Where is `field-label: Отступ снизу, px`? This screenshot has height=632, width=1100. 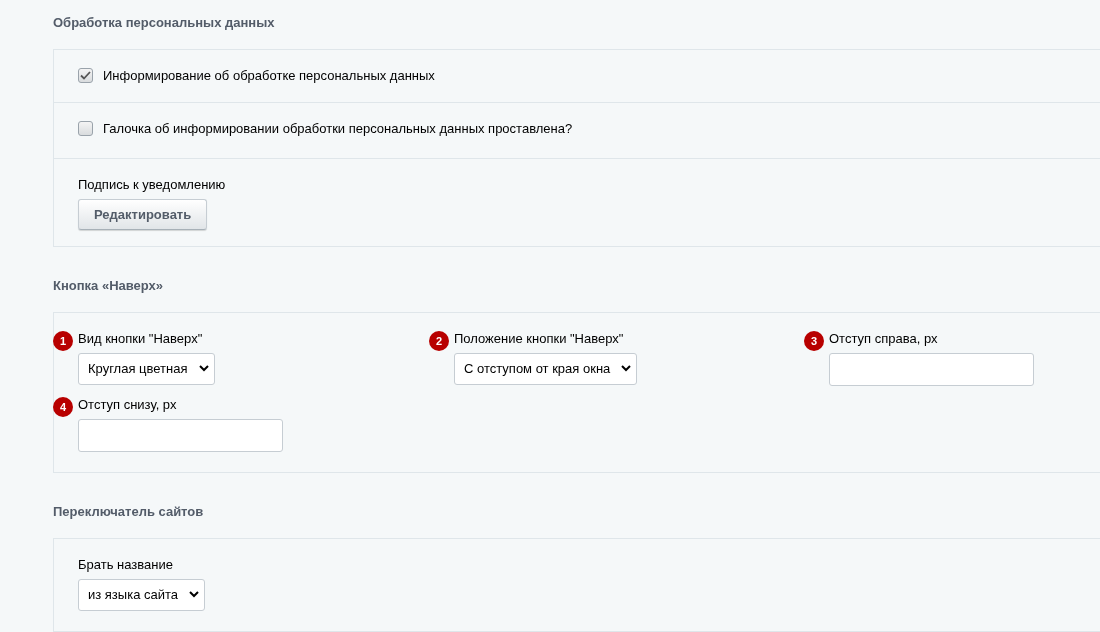 field-label: Отступ снизу, px is located at coordinates (127, 405).